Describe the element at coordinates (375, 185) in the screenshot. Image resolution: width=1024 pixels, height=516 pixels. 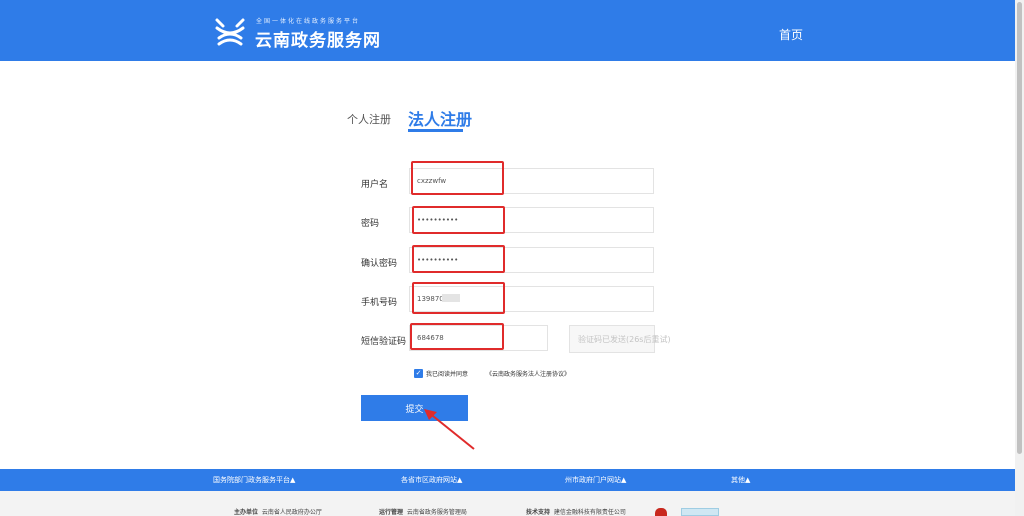
I see `username-label: 用户名` at that location.